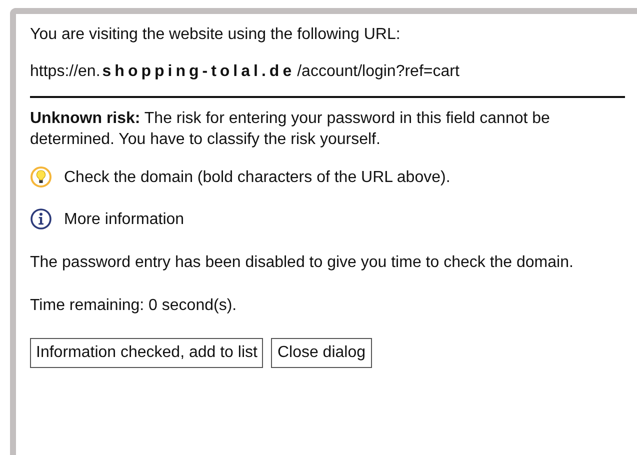 The height and width of the screenshot is (455, 637). What do you see at coordinates (245, 72) in the screenshot?
I see `url-text: https://en.shopping-tolal.de/account/login?ref=cart` at bounding box center [245, 72].